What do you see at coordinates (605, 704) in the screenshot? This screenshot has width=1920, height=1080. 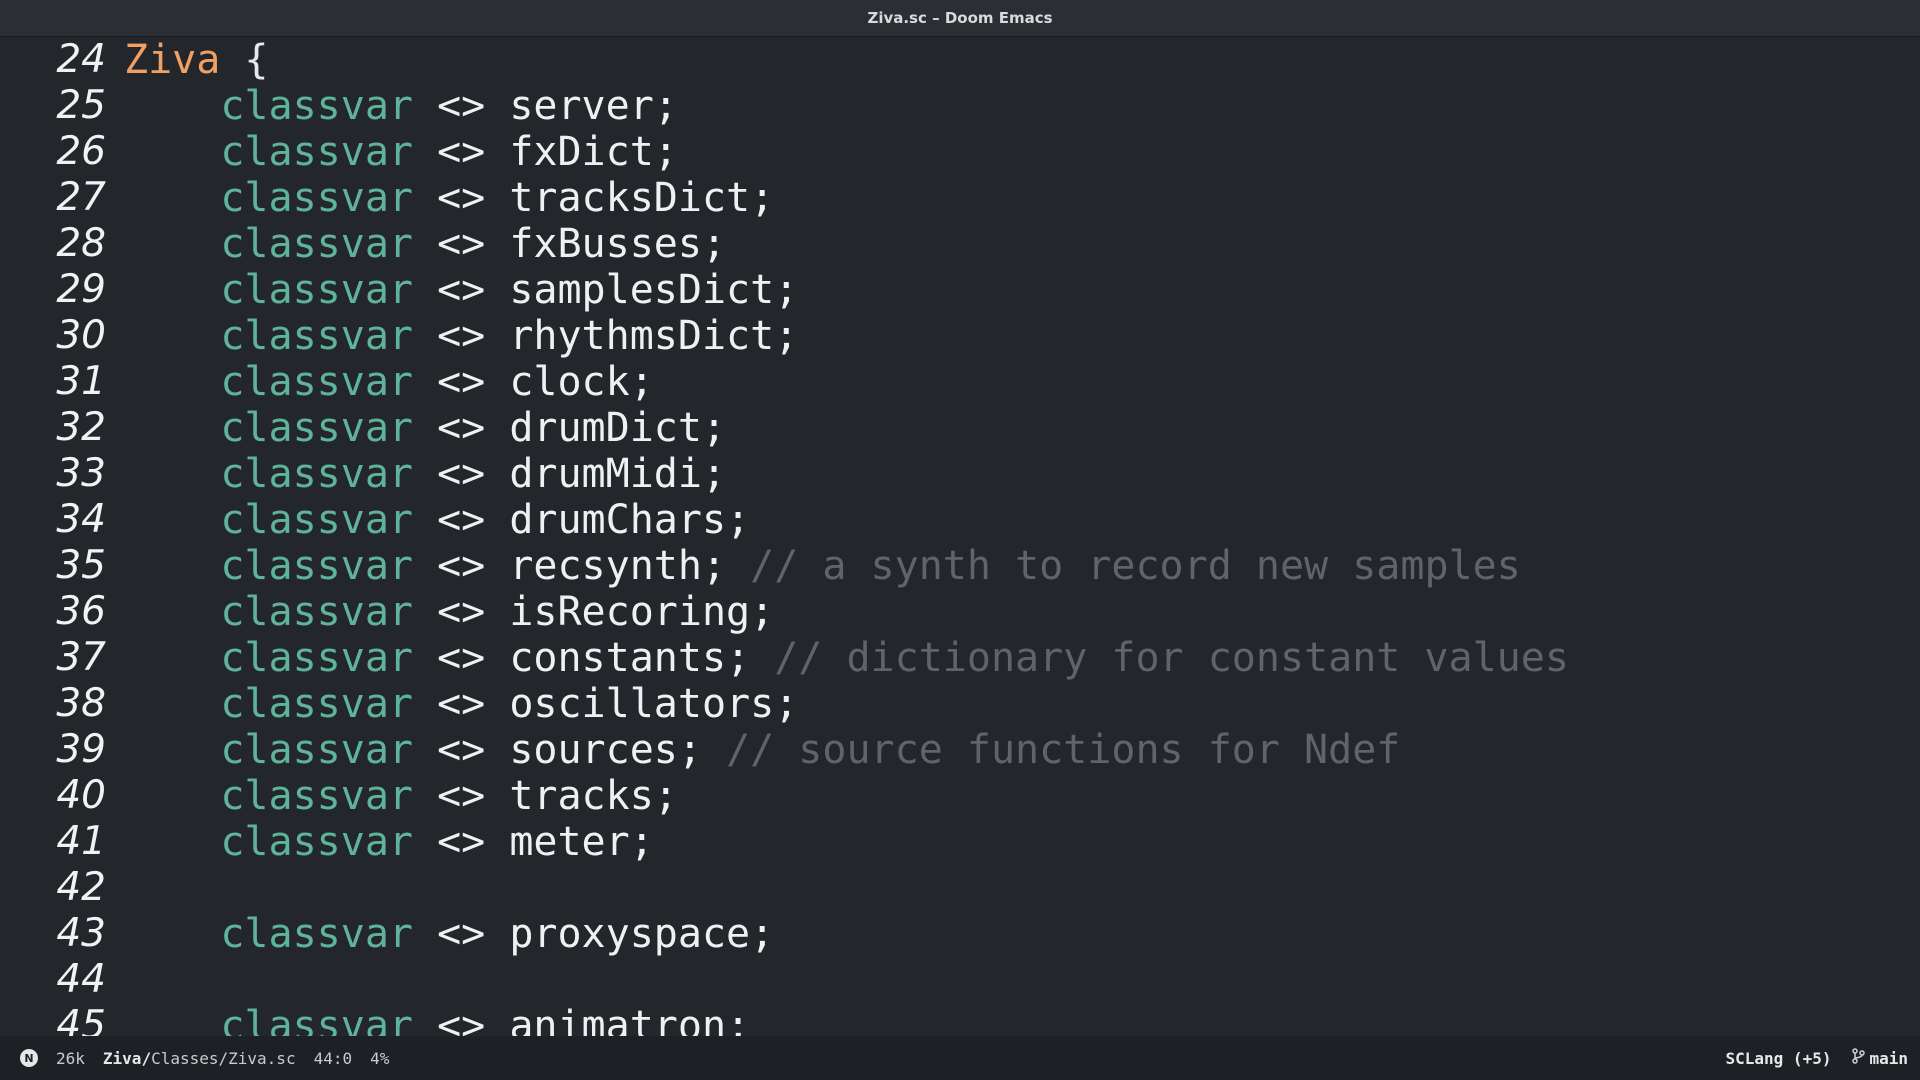 I see `code-token: <> oscillators;` at bounding box center [605, 704].